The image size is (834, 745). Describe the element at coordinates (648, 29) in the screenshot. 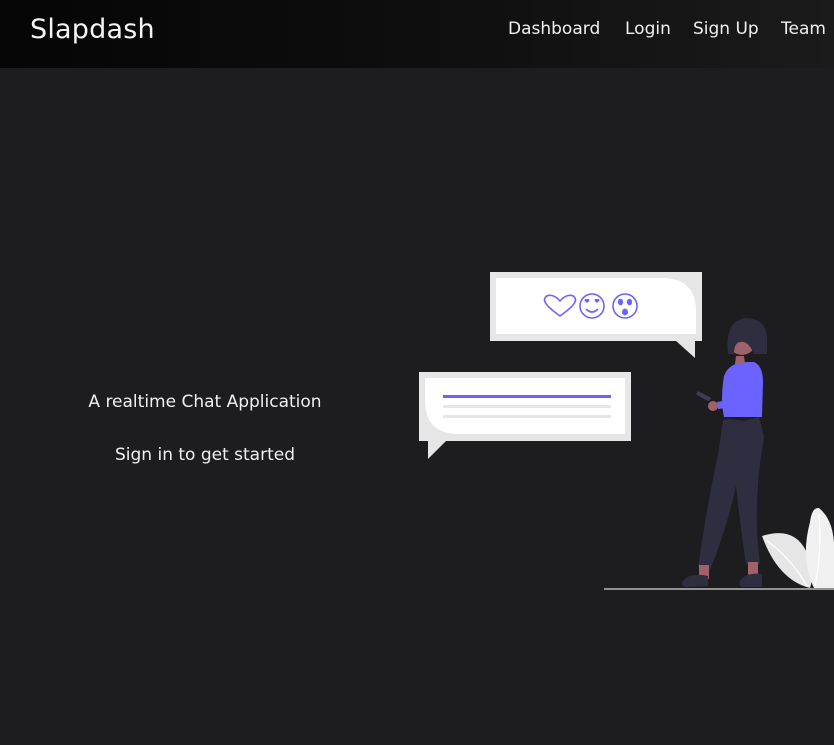

I see `nav-link-login: Login` at that location.